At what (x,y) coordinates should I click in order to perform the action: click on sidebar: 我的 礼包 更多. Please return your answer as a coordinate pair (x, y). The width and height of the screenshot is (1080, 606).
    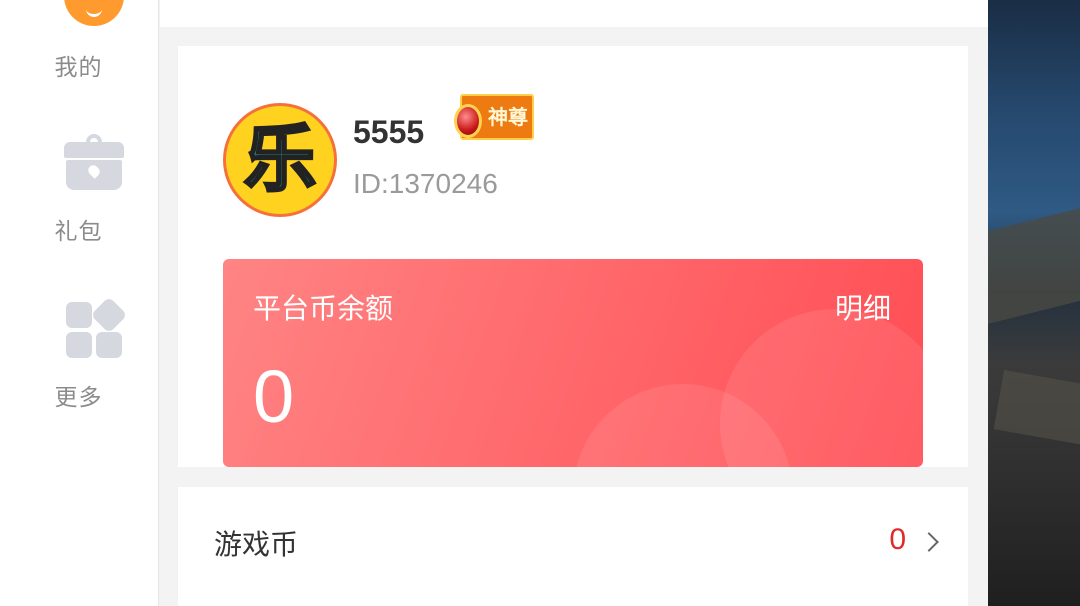
    Looking at the image, I should click on (79, 303).